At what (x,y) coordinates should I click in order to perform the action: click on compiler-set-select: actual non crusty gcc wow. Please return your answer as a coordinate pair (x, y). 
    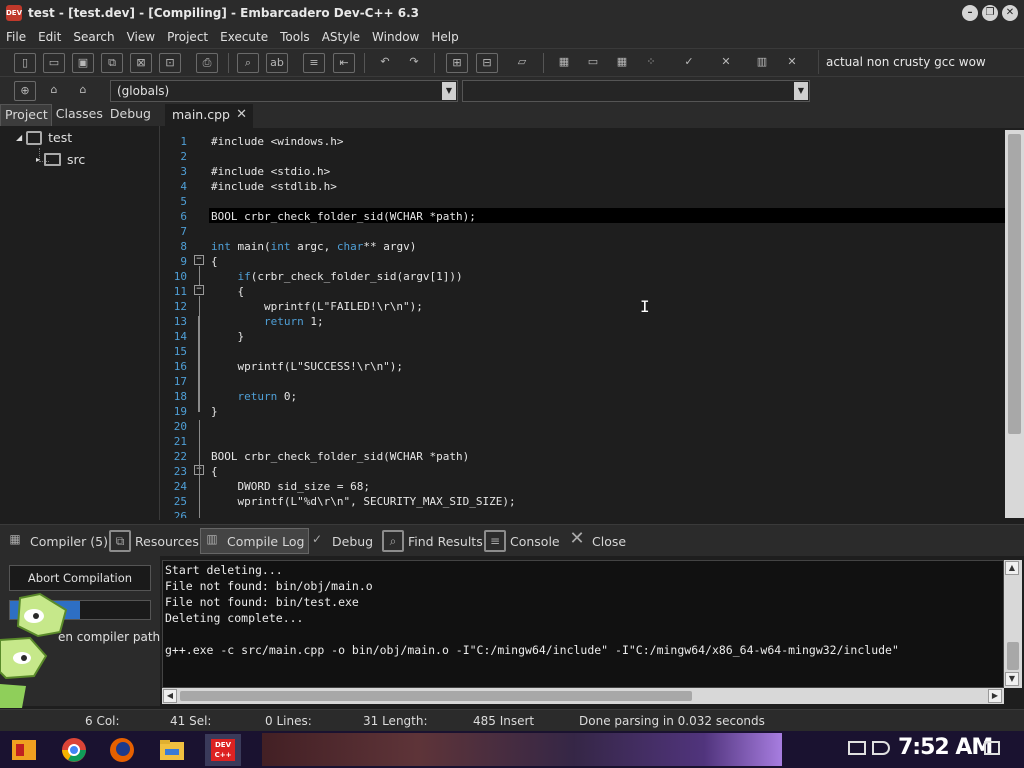
    Looking at the image, I should click on (920, 62).